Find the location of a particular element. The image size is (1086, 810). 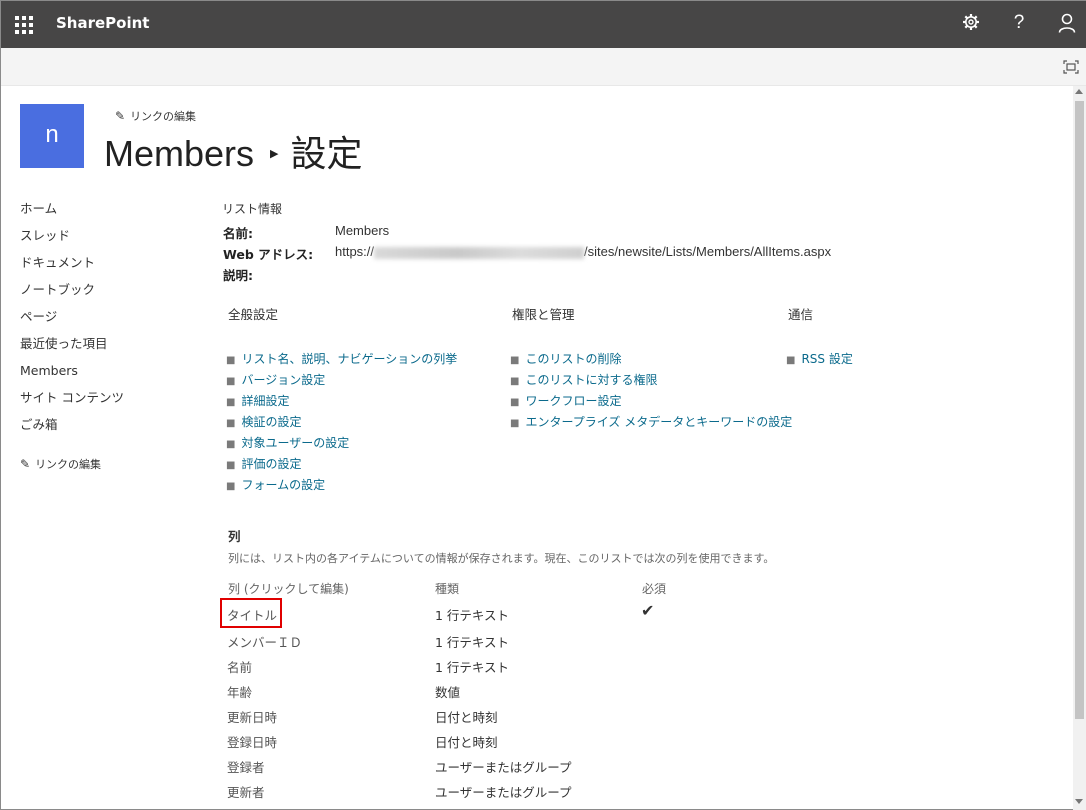

link-workflow-settings: ■ ワークフロー設定 is located at coordinates (651, 401).